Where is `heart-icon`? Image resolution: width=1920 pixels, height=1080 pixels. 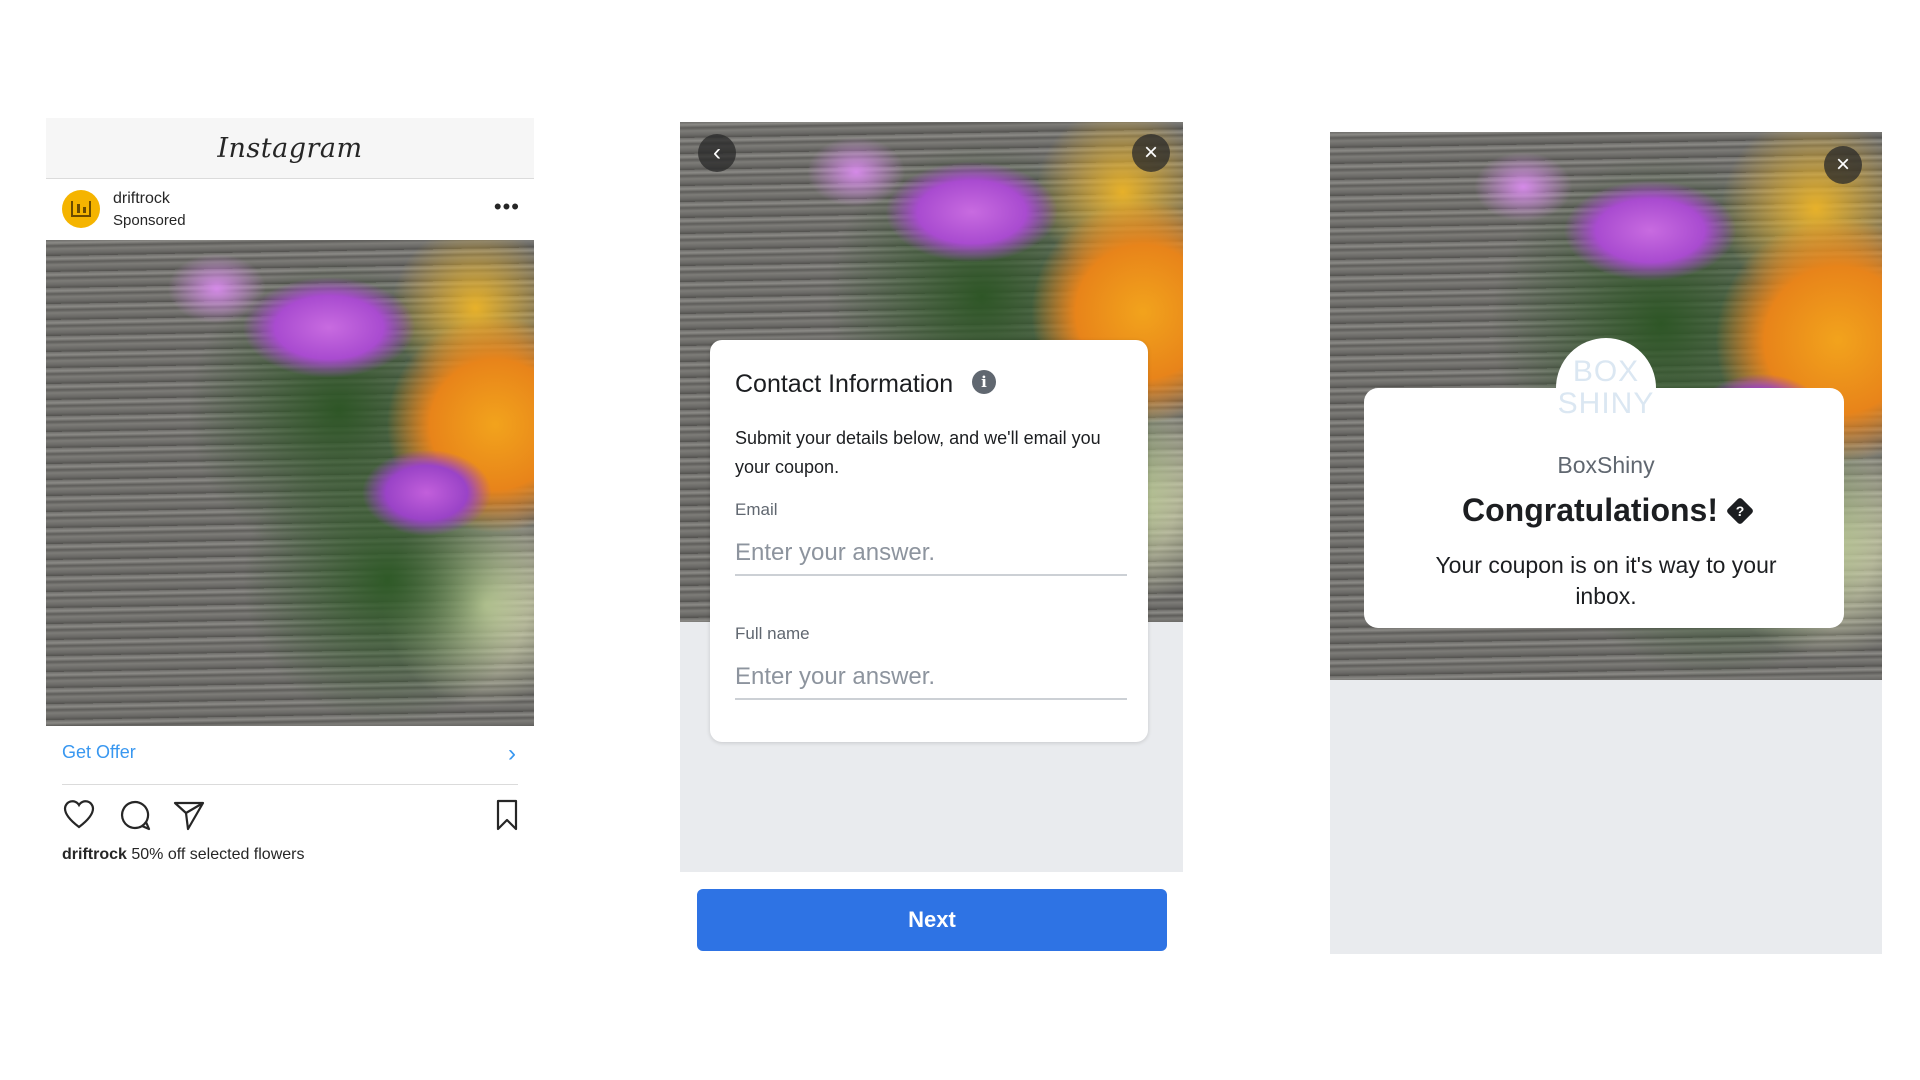
heart-icon is located at coordinates (79, 815).